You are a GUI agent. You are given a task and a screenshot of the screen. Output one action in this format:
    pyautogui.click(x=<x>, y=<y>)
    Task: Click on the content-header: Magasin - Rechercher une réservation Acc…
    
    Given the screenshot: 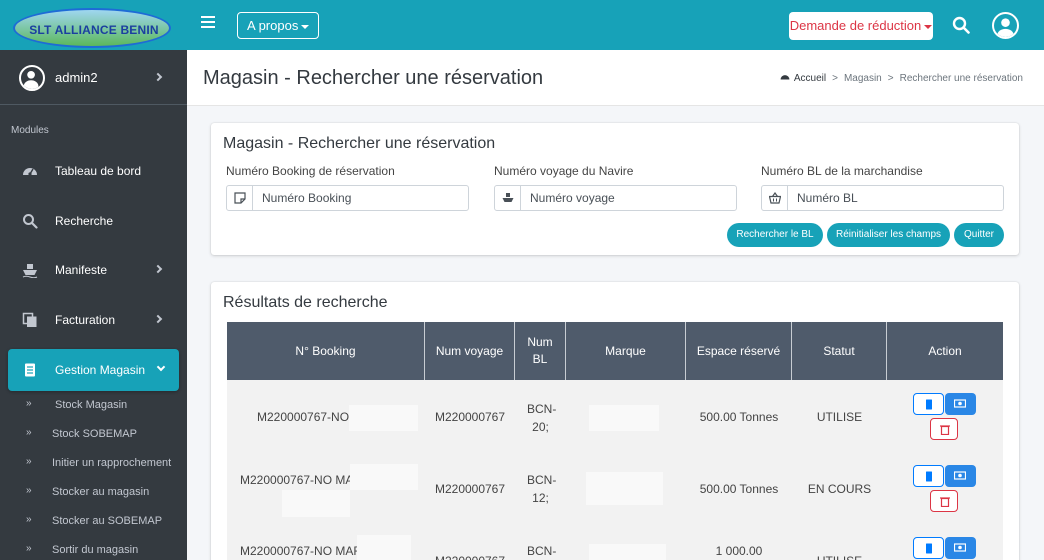 What is the action you would take?
    pyautogui.click(x=615, y=78)
    